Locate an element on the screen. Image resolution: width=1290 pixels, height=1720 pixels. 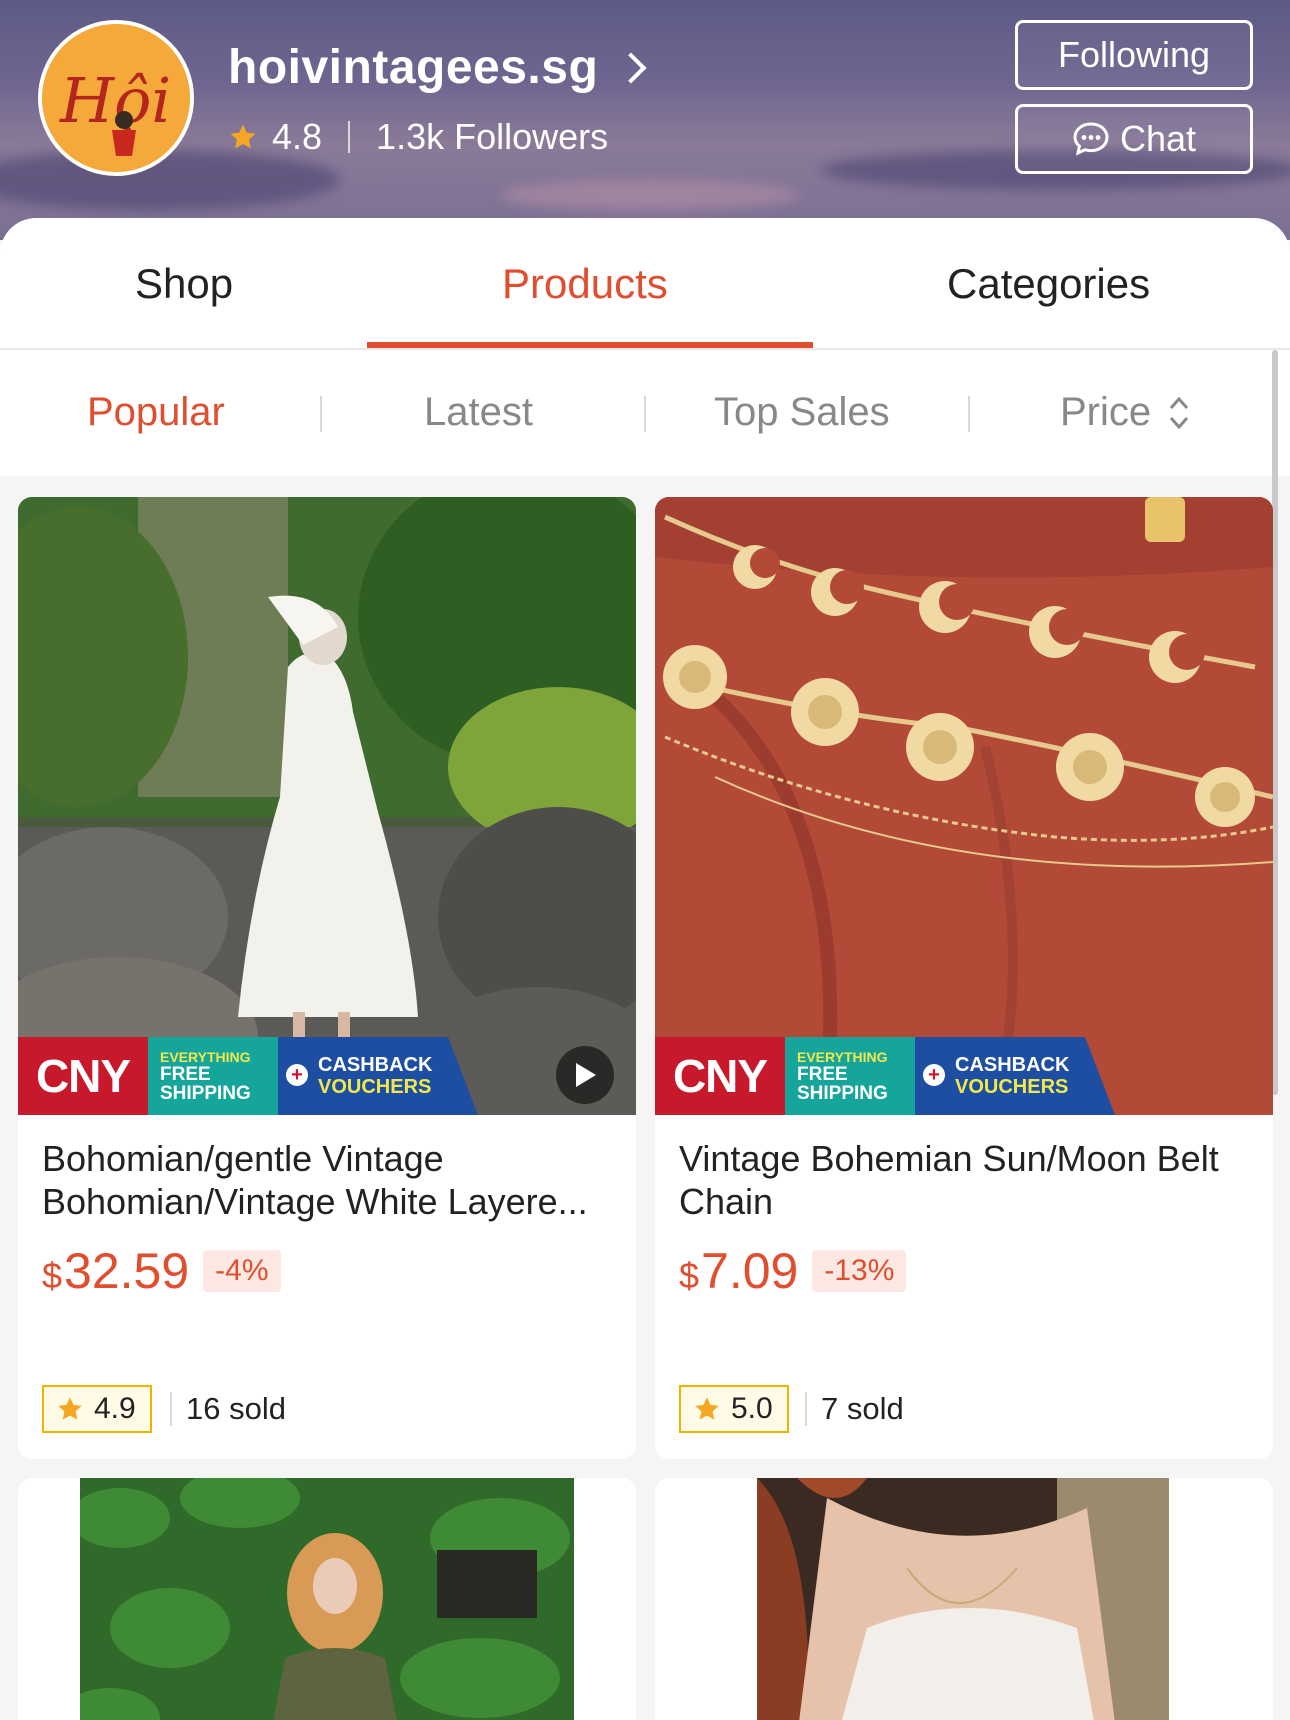
sort-bar: Popular Latest Top Sales Price is located at coordinates (645, 413).